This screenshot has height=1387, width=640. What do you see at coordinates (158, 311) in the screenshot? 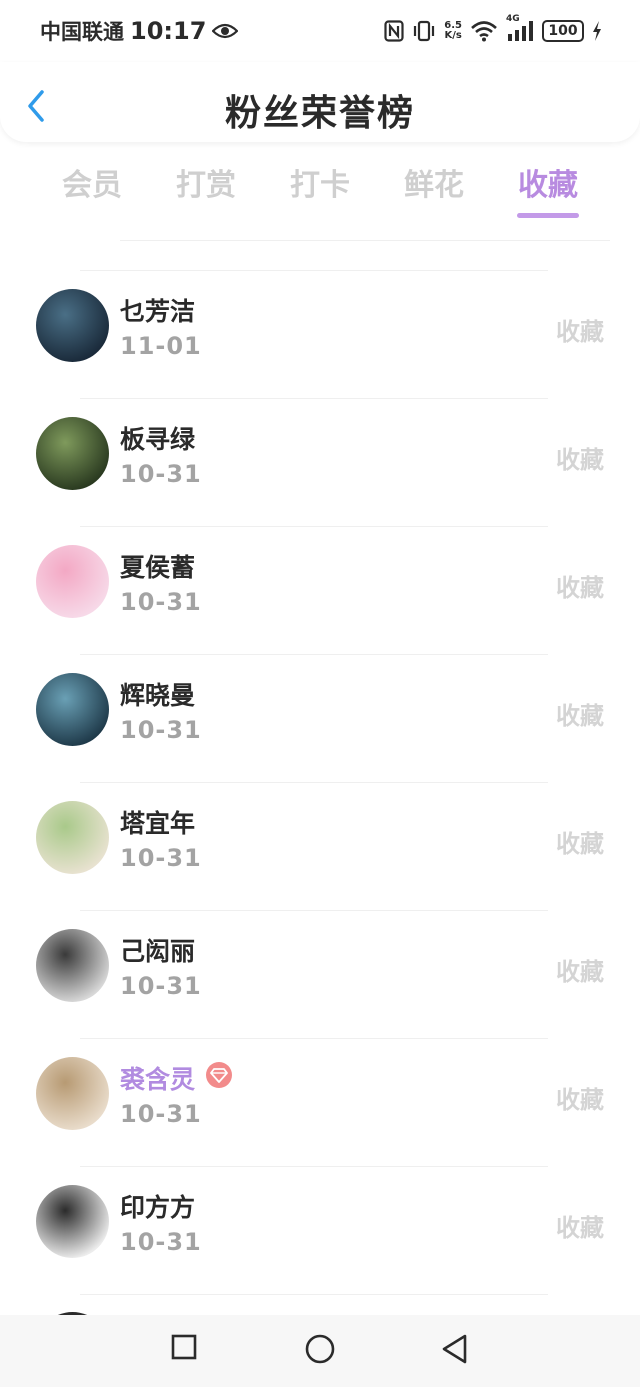
I see `fan-name: 乜芳洁` at bounding box center [158, 311].